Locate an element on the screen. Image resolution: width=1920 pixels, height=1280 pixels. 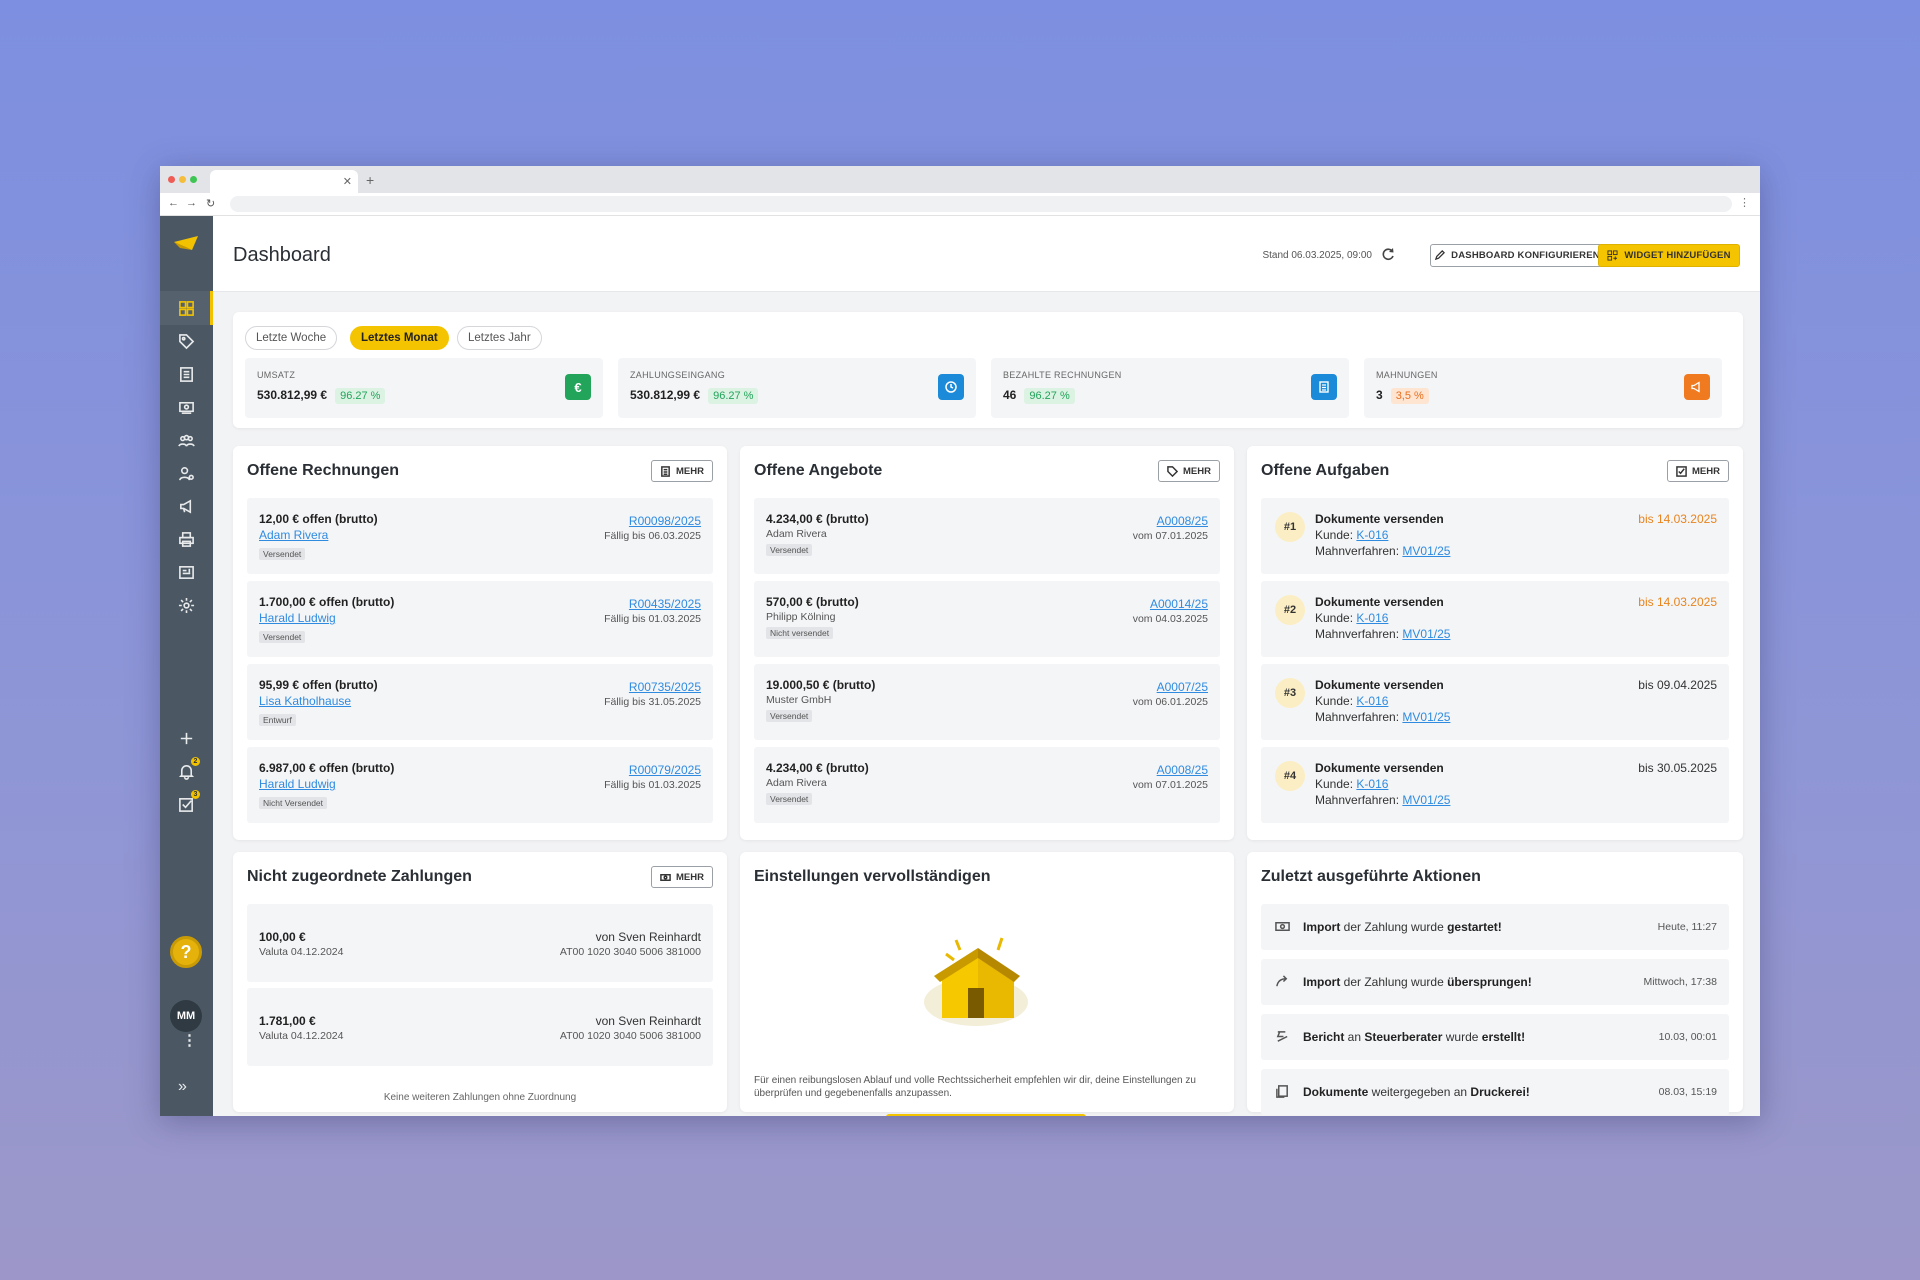
sidebar-notifications-button: 2 is located at coordinates (186, 771).